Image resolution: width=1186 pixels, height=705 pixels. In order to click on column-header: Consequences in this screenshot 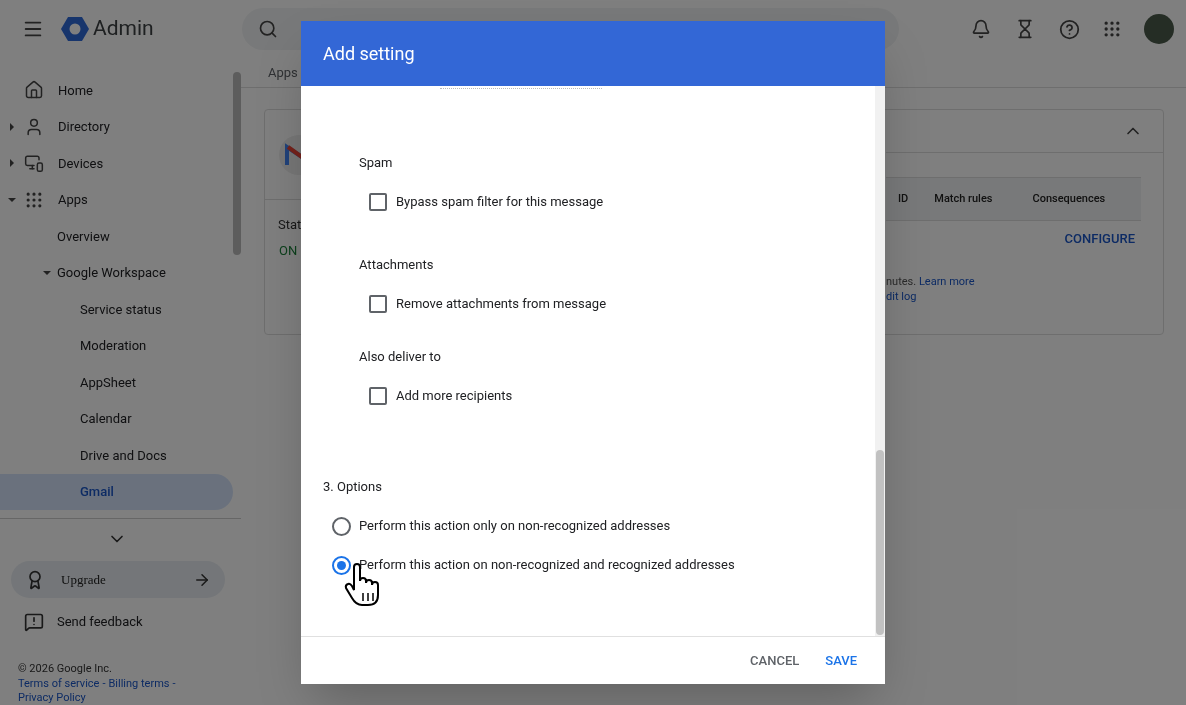, I will do `click(1069, 198)`.